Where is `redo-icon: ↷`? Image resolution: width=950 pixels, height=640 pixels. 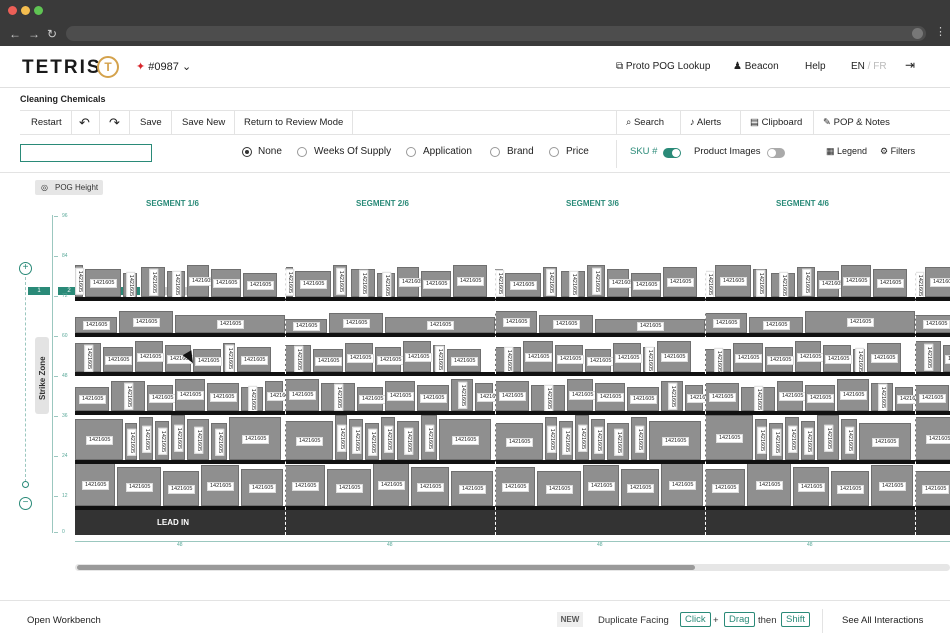
redo-icon: ↷ is located at coordinates (115, 122).